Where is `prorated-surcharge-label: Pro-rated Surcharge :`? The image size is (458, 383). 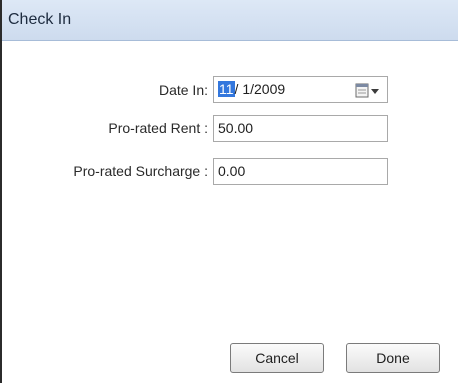 prorated-surcharge-label: Pro-rated Surcharge : is located at coordinates (140, 171).